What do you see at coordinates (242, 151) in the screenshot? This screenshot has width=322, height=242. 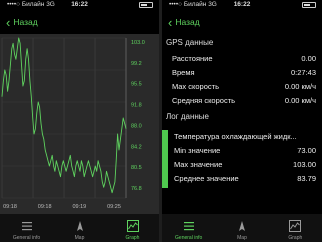 I see `log-min-row: Min значение 73.00` at bounding box center [242, 151].